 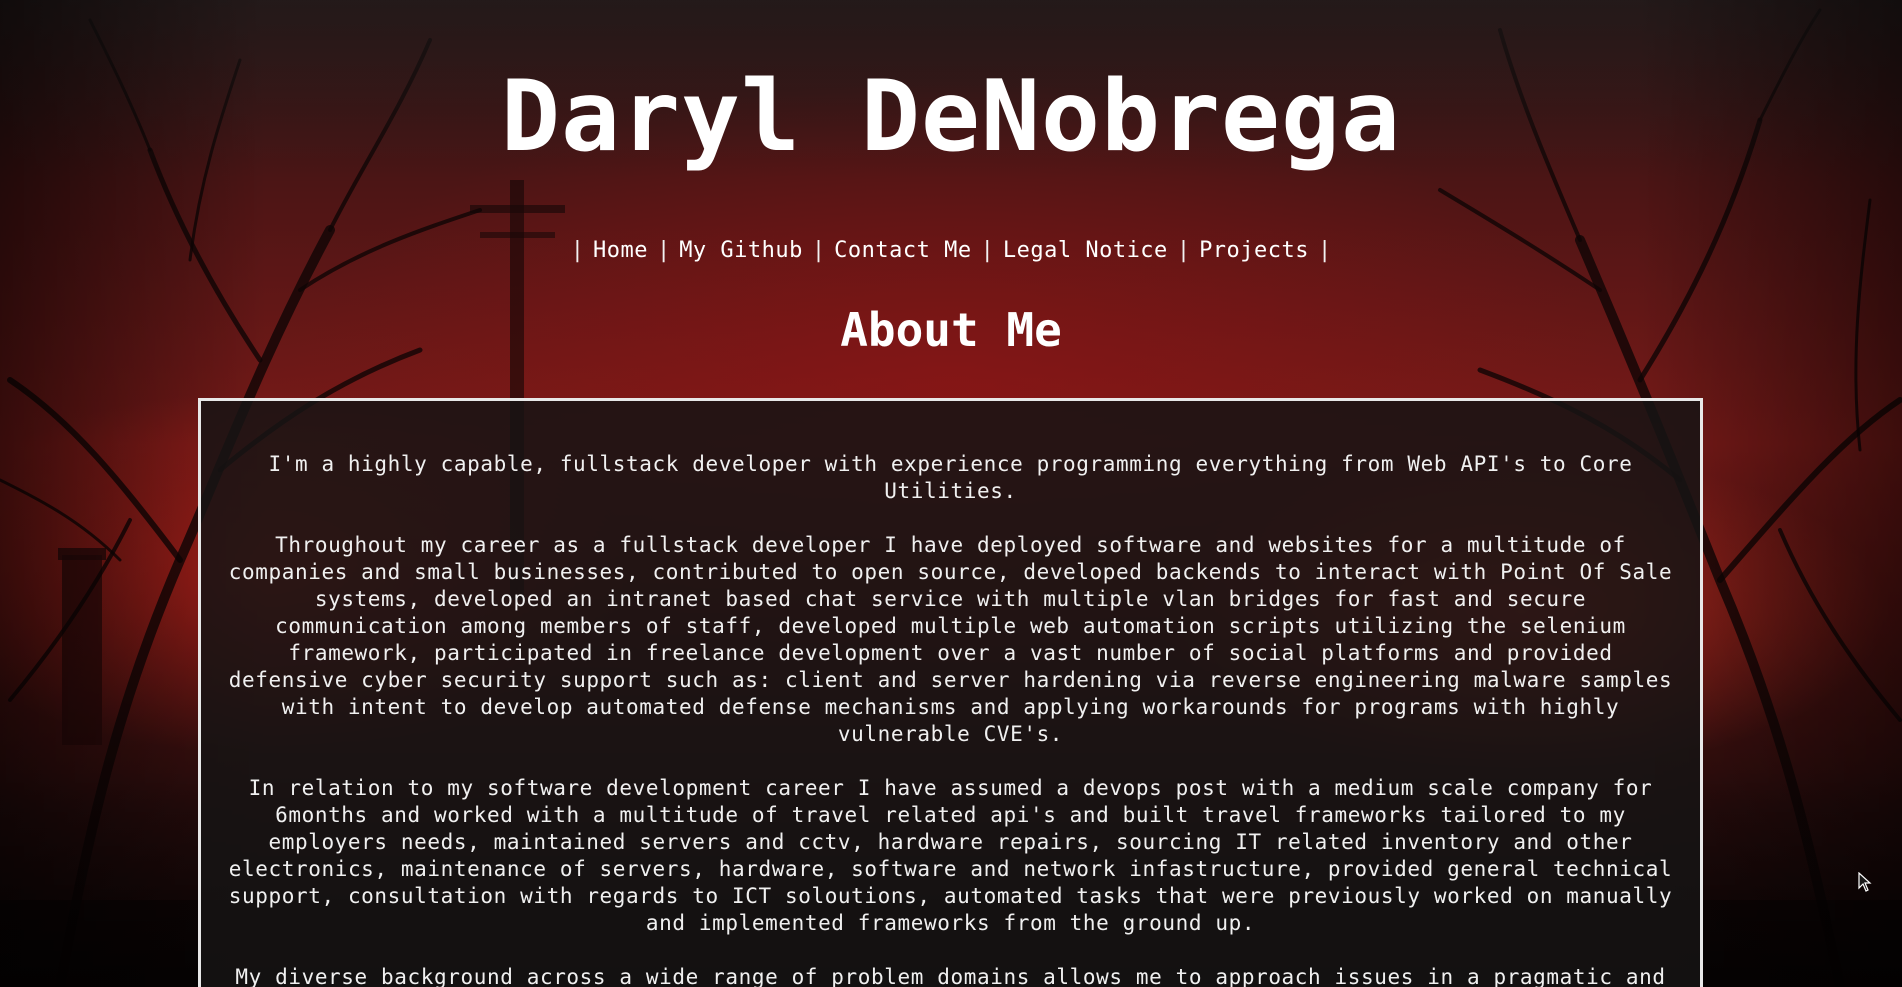 I want to click on site-title: Daryl DeNobrega, so click(x=950, y=117).